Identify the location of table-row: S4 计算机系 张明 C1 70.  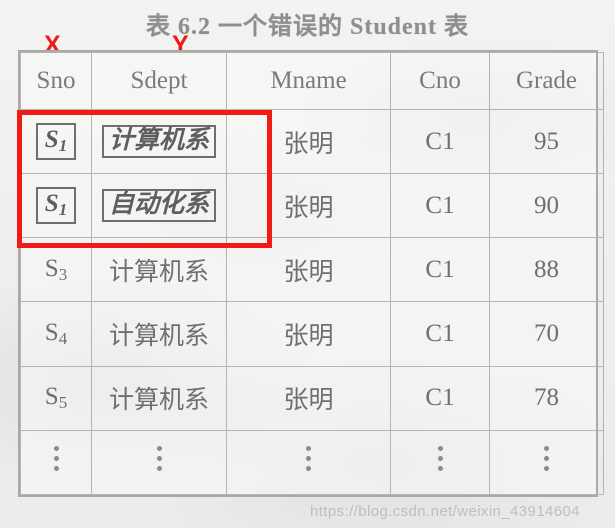
(312, 334).